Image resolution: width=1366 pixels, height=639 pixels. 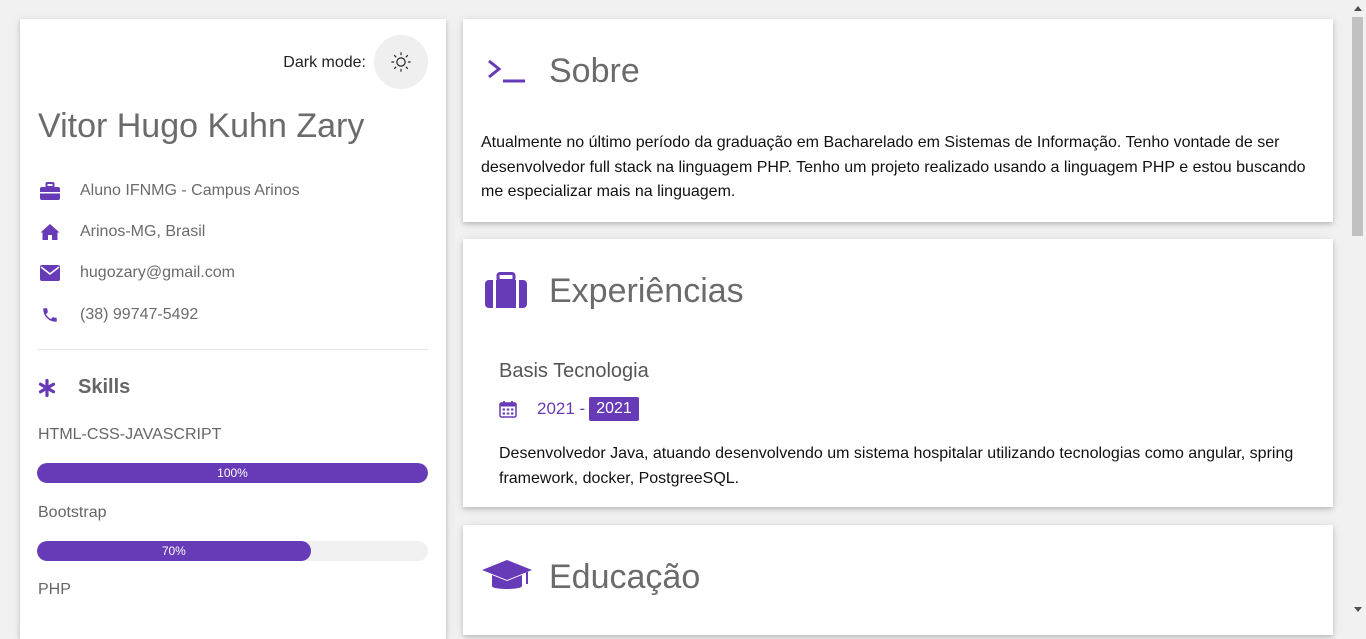 What do you see at coordinates (1357, 609) in the screenshot?
I see `scroll-down-arrow-icon` at bounding box center [1357, 609].